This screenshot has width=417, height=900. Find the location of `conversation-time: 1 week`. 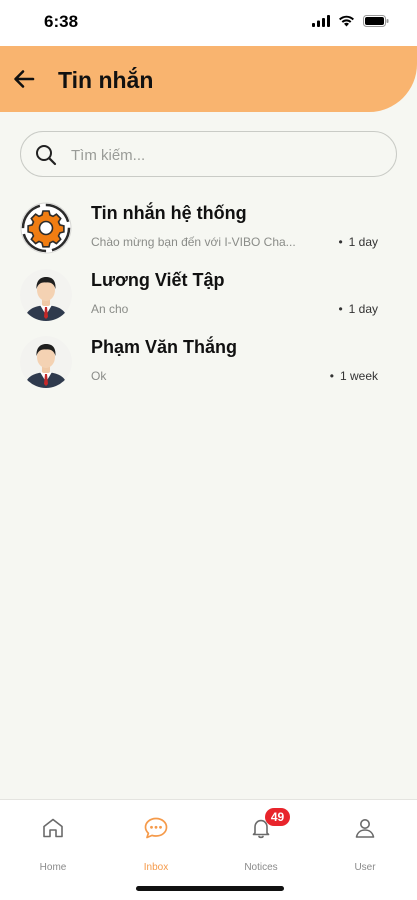

conversation-time: 1 week is located at coordinates (354, 376).